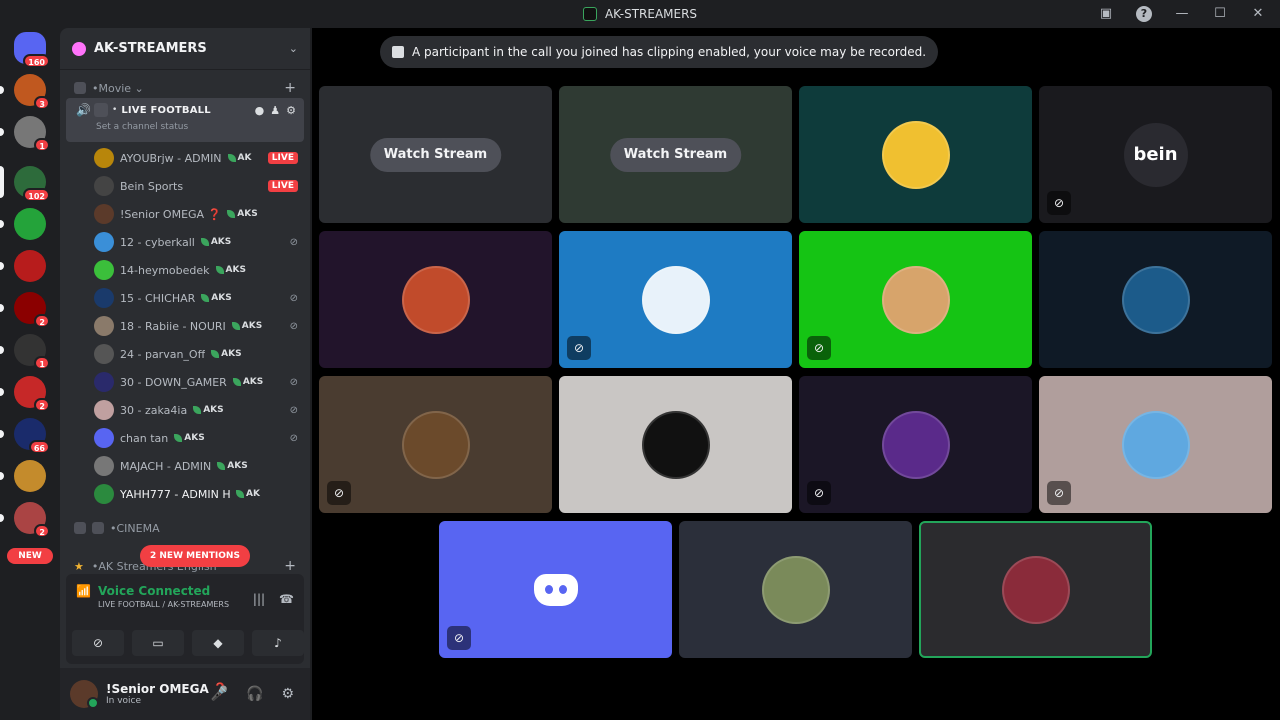 Image resolution: width=1280 pixels, height=720 pixels. Describe the element at coordinates (248, 494) in the screenshot. I see `server-tag: AK` at that location.